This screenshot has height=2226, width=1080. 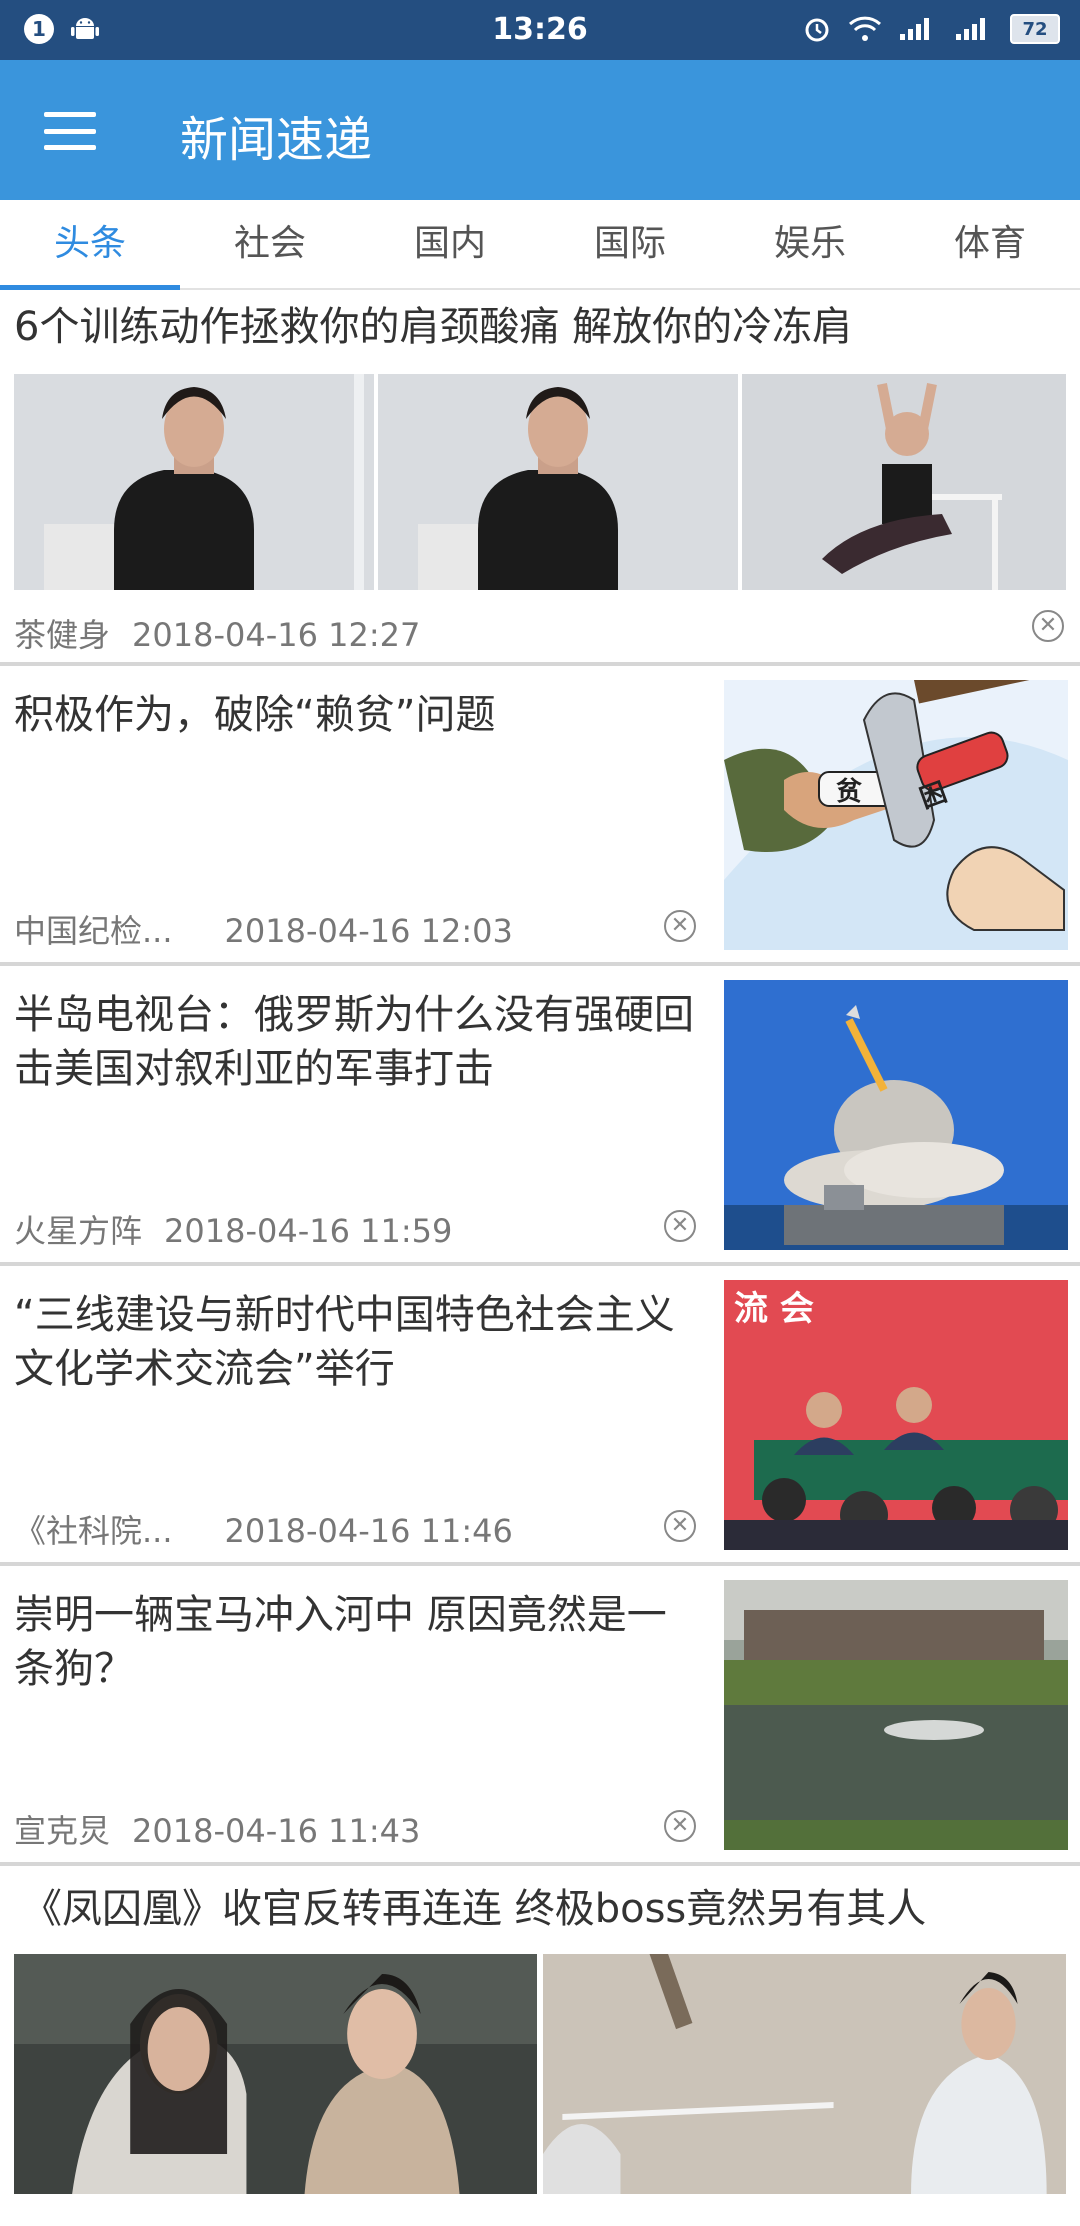 I want to click on news-thumbnail: 贫 困, so click(x=896, y=815).